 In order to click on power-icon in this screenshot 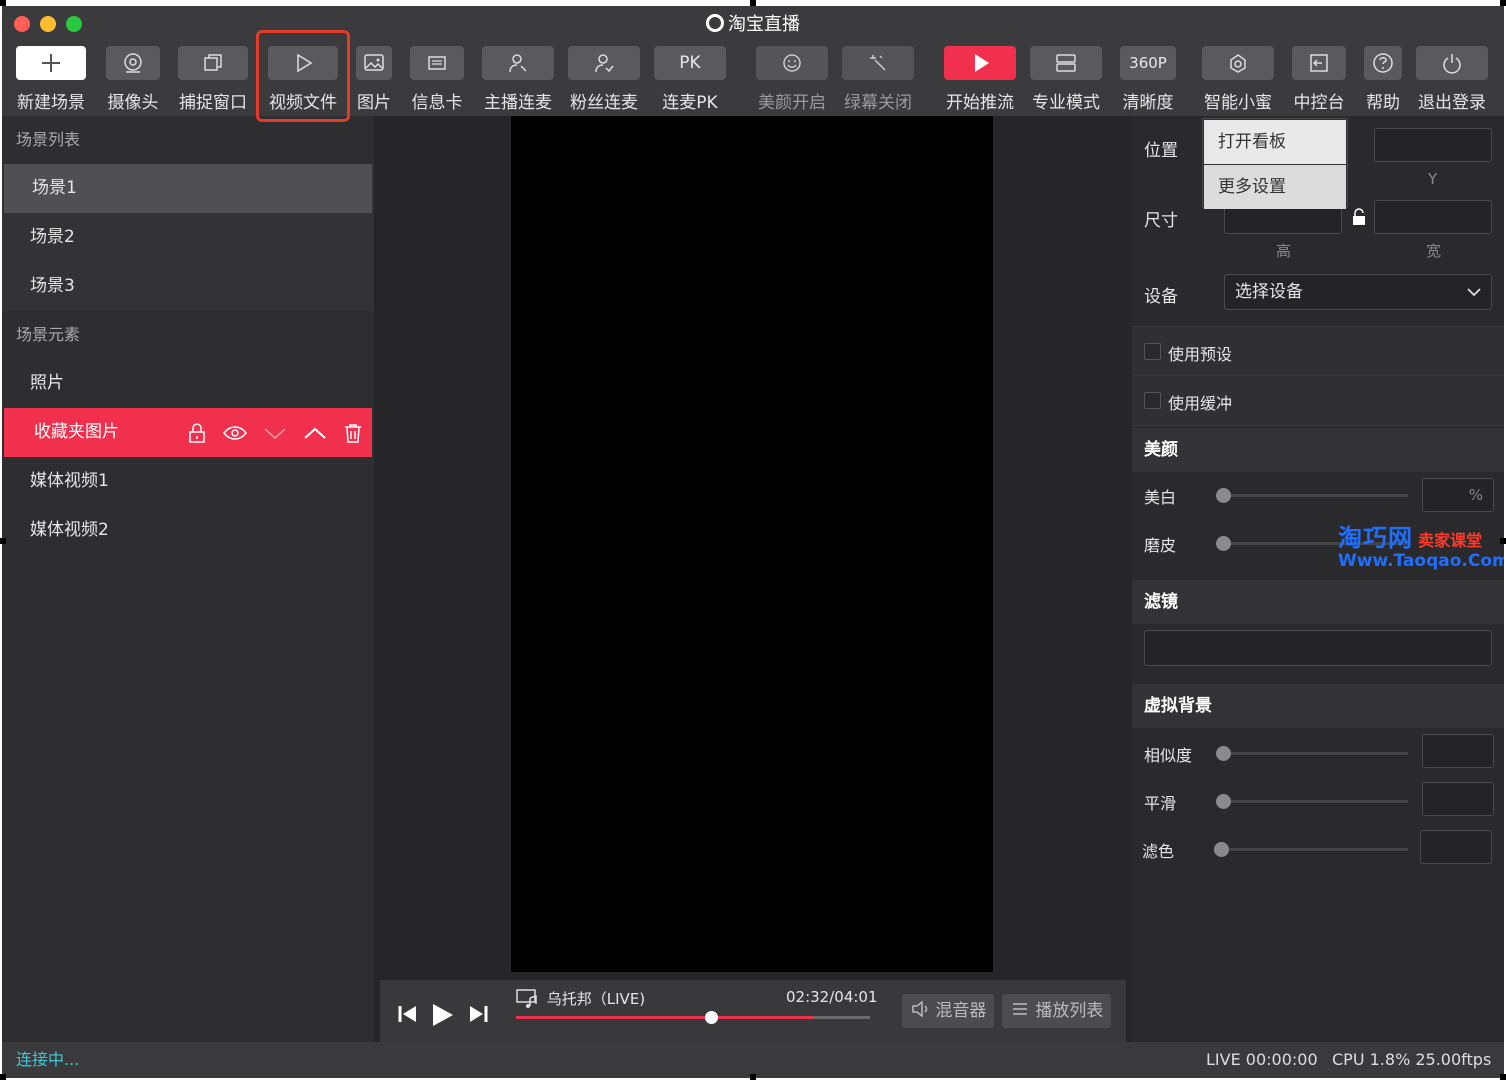, I will do `click(1452, 63)`.